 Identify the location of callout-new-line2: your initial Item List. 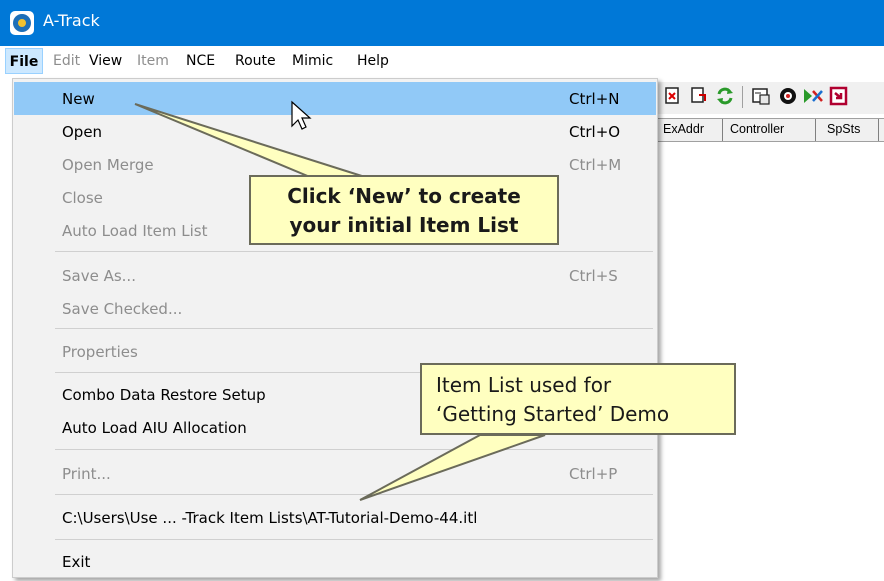
(404, 225).